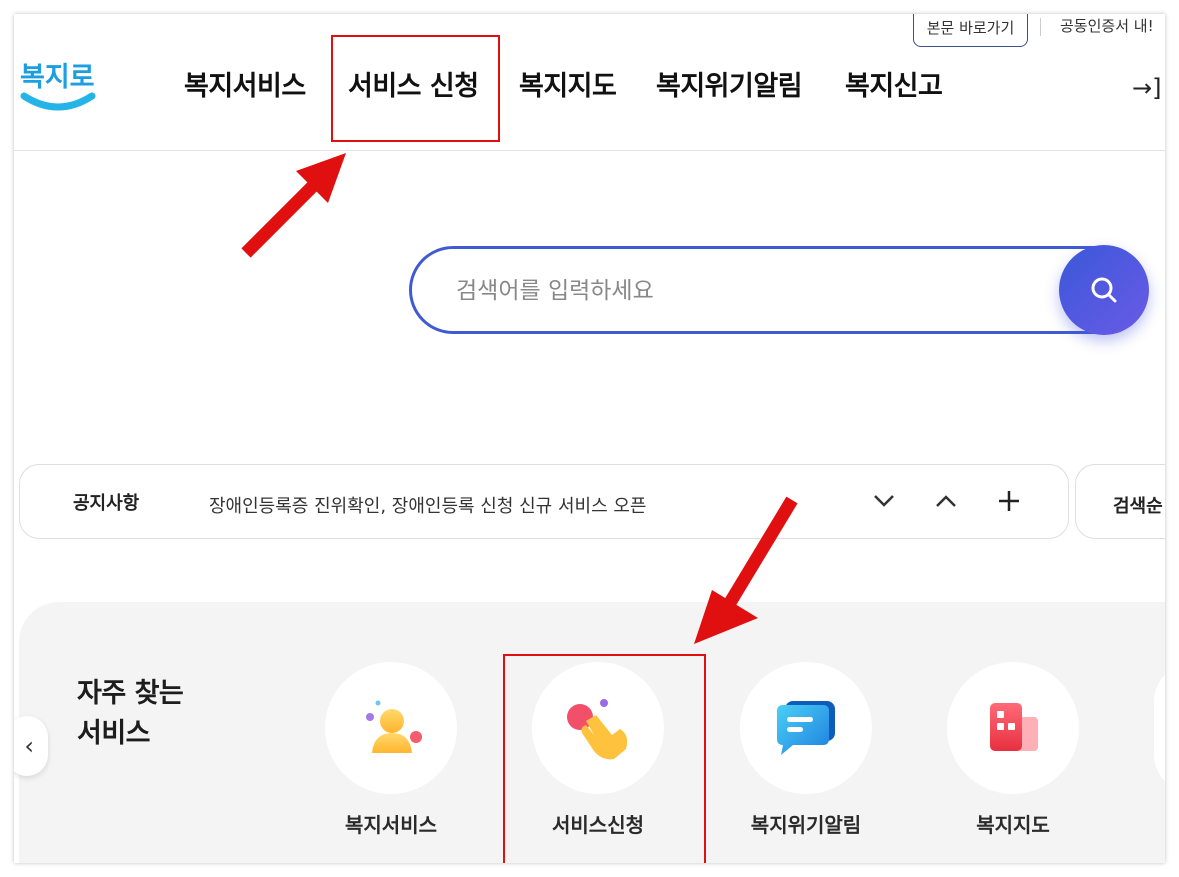 Image resolution: width=1179 pixels, height=877 pixels. I want to click on site-logo: 복지로, so click(60, 83).